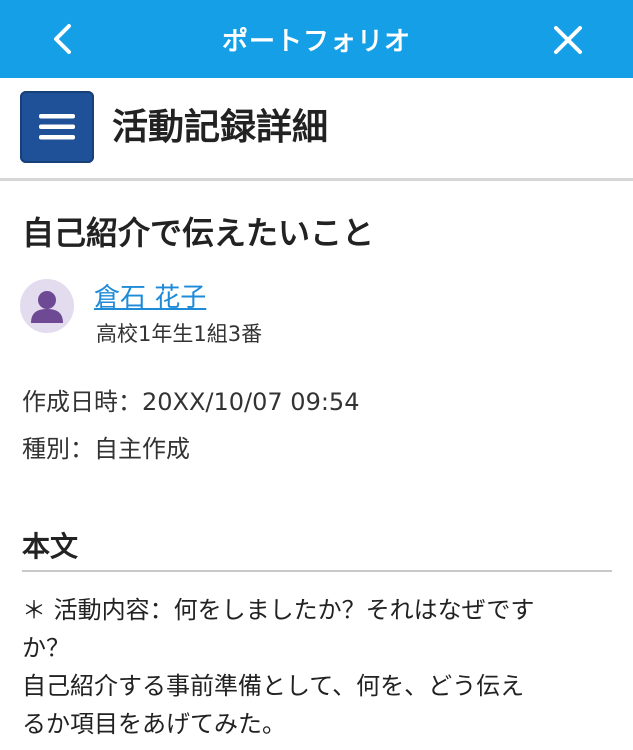  What do you see at coordinates (150, 295) in the screenshot?
I see `author-name-link: 倉石 花子` at bounding box center [150, 295].